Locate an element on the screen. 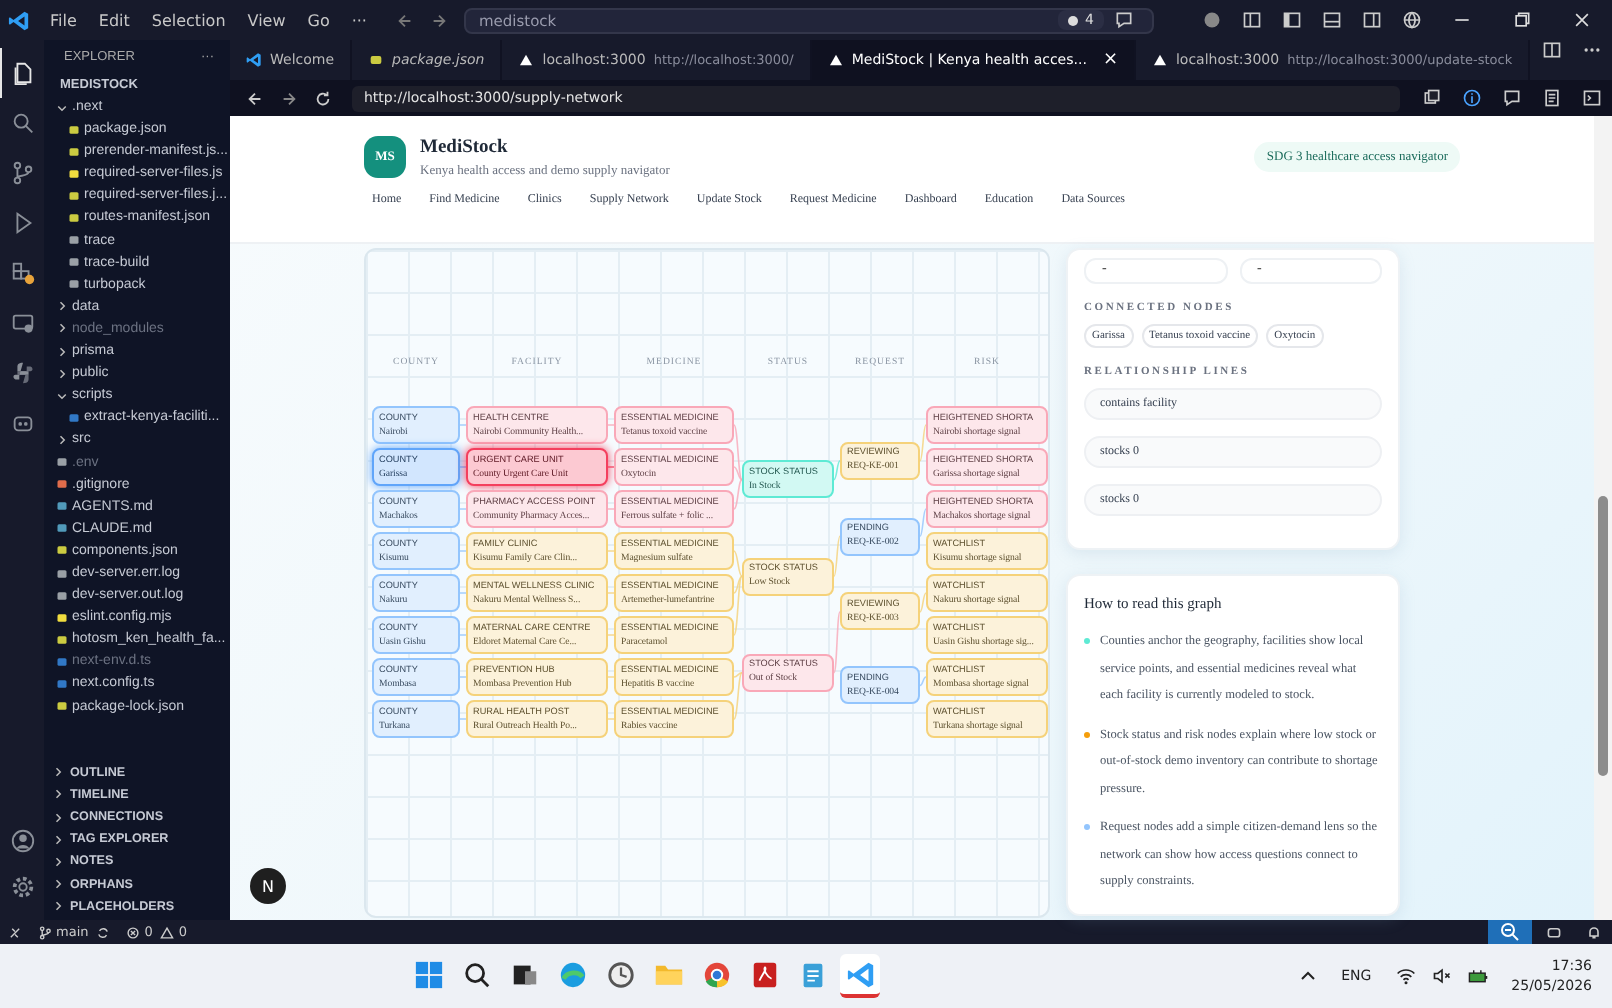 This screenshot has width=1612, height=1008. files-icon is located at coordinates (23, 73).